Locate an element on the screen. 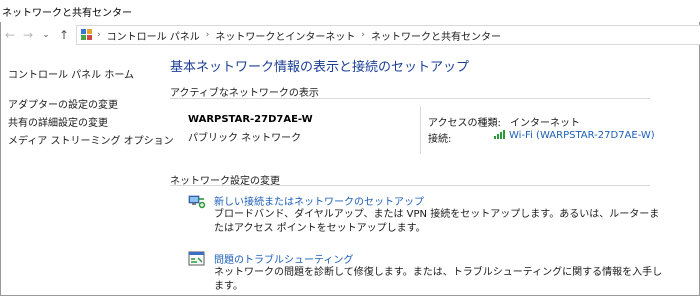 This screenshot has width=700, height=296. access-type-label: アクセスの種類: is located at coordinates (464, 123).